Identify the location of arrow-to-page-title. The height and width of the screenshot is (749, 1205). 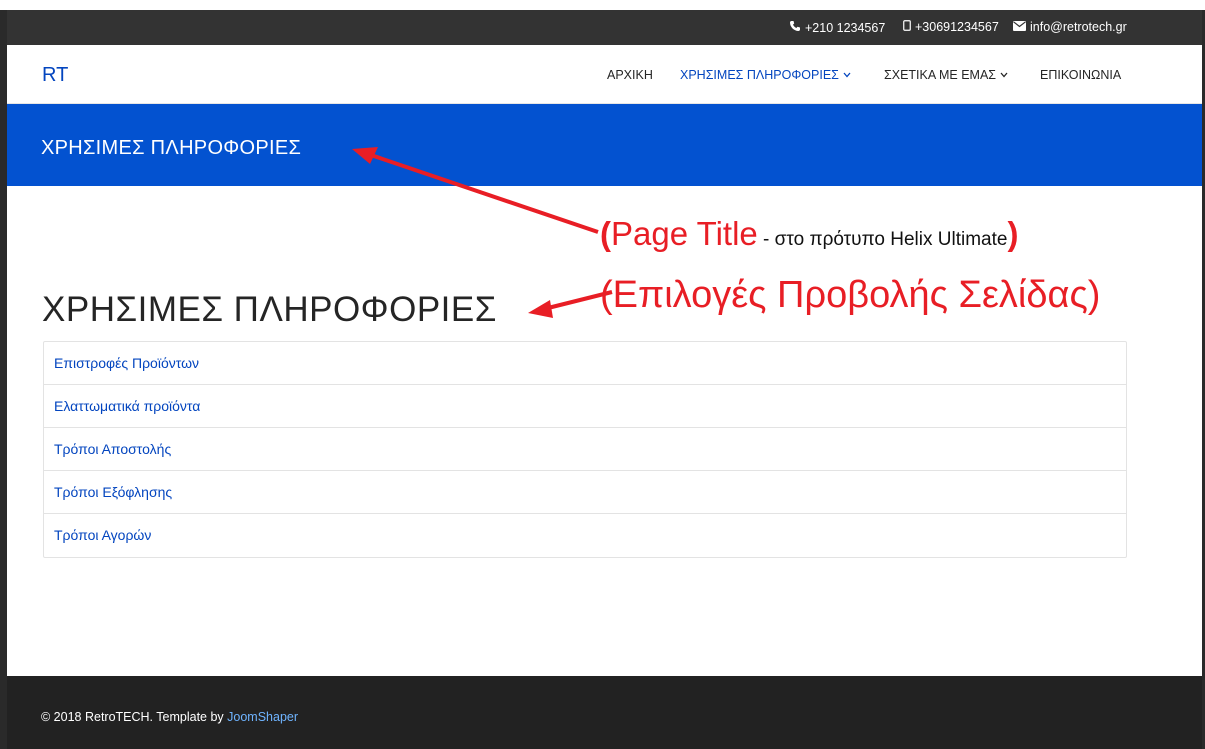
(480, 192).